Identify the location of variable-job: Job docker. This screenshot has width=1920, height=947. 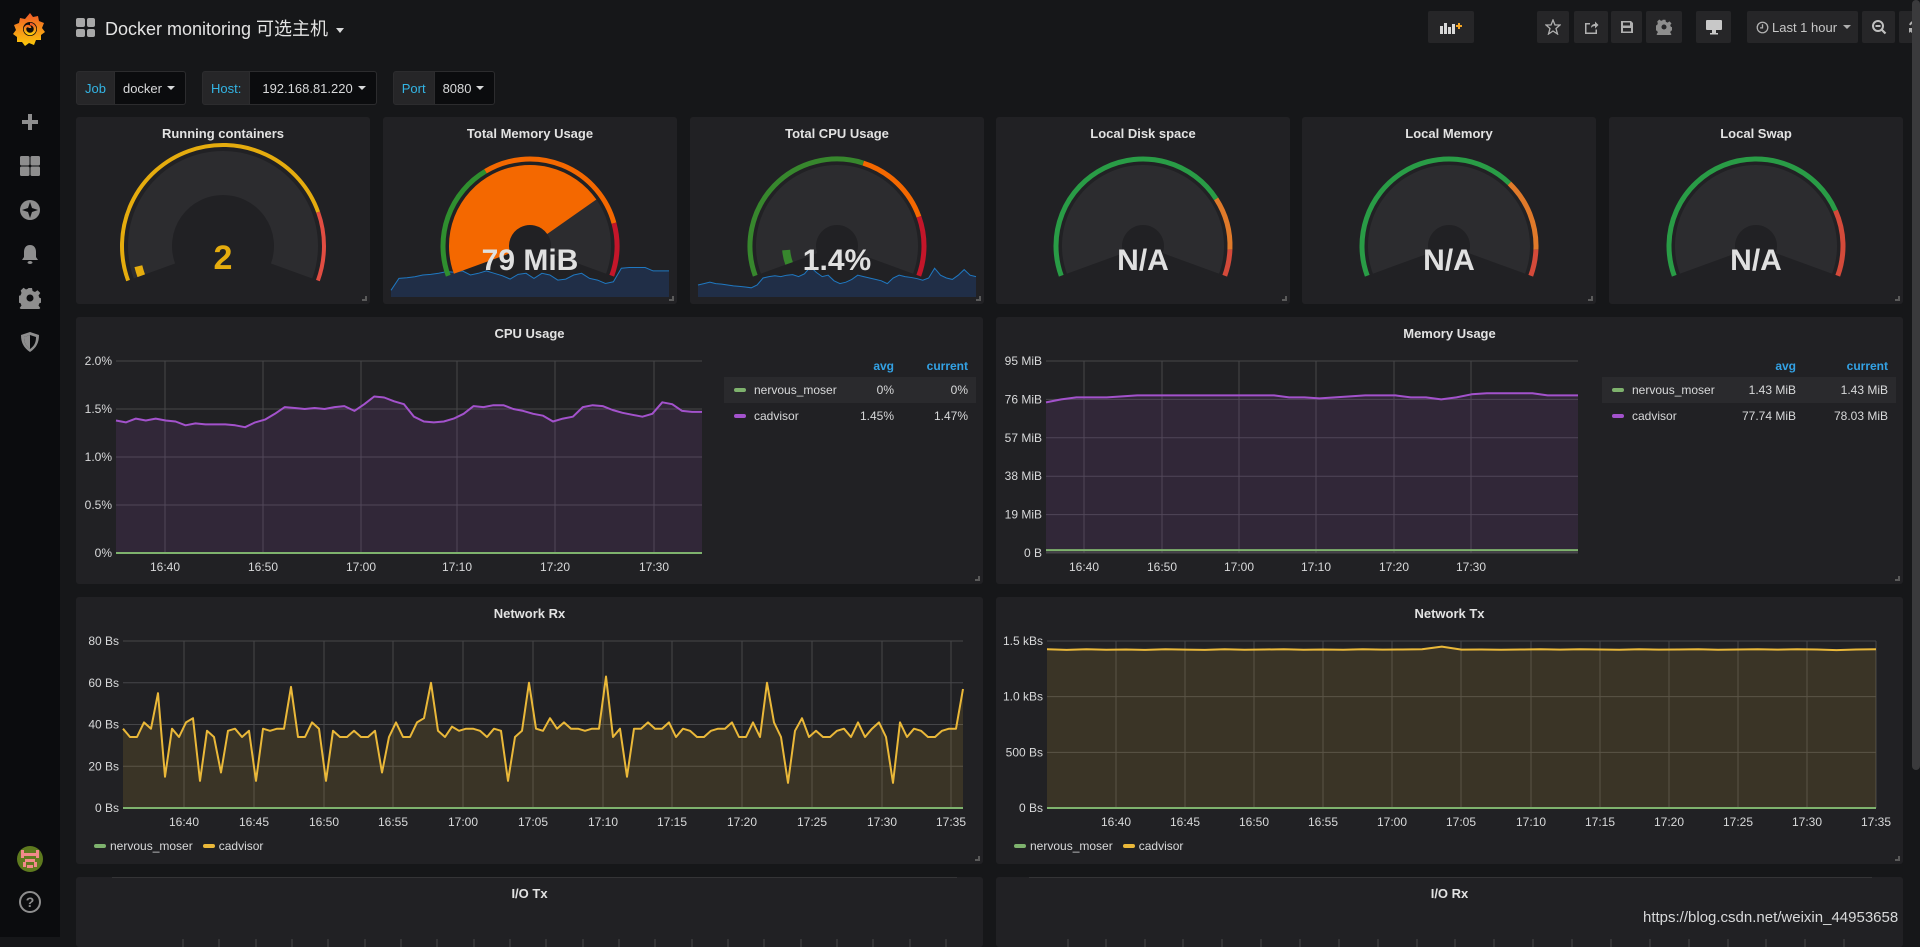
(131, 88).